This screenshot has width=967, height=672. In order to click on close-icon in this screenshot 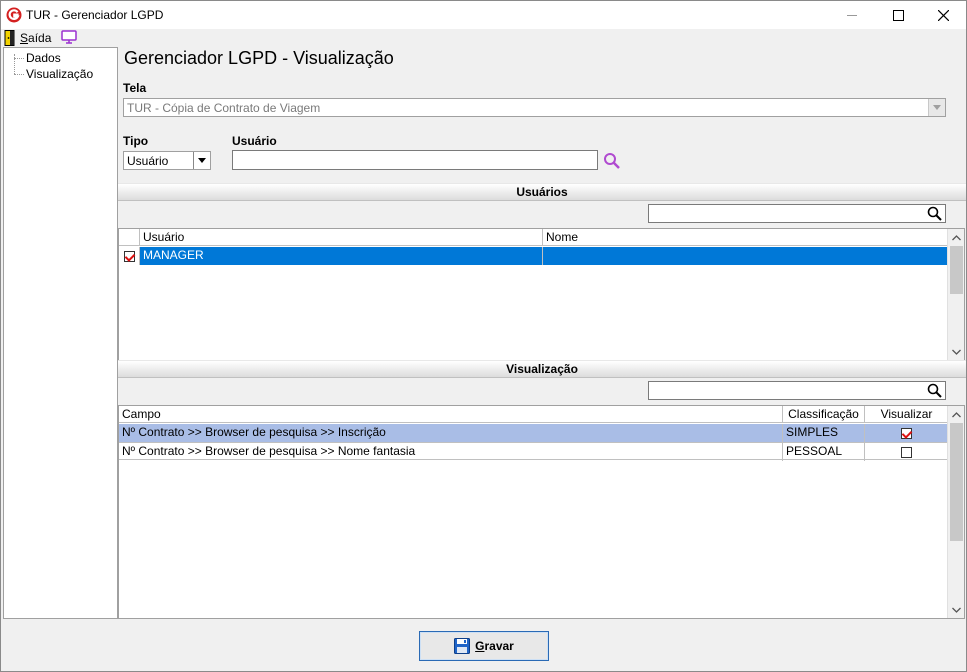, I will do `click(943, 15)`.